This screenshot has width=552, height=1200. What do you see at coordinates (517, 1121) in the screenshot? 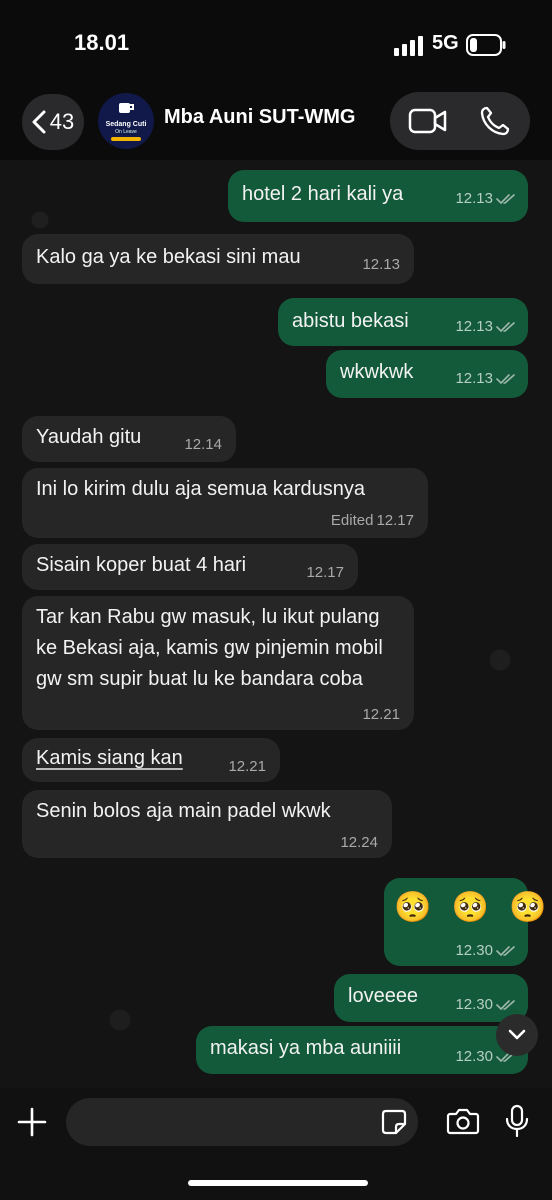
I see `microphone-icon` at bounding box center [517, 1121].